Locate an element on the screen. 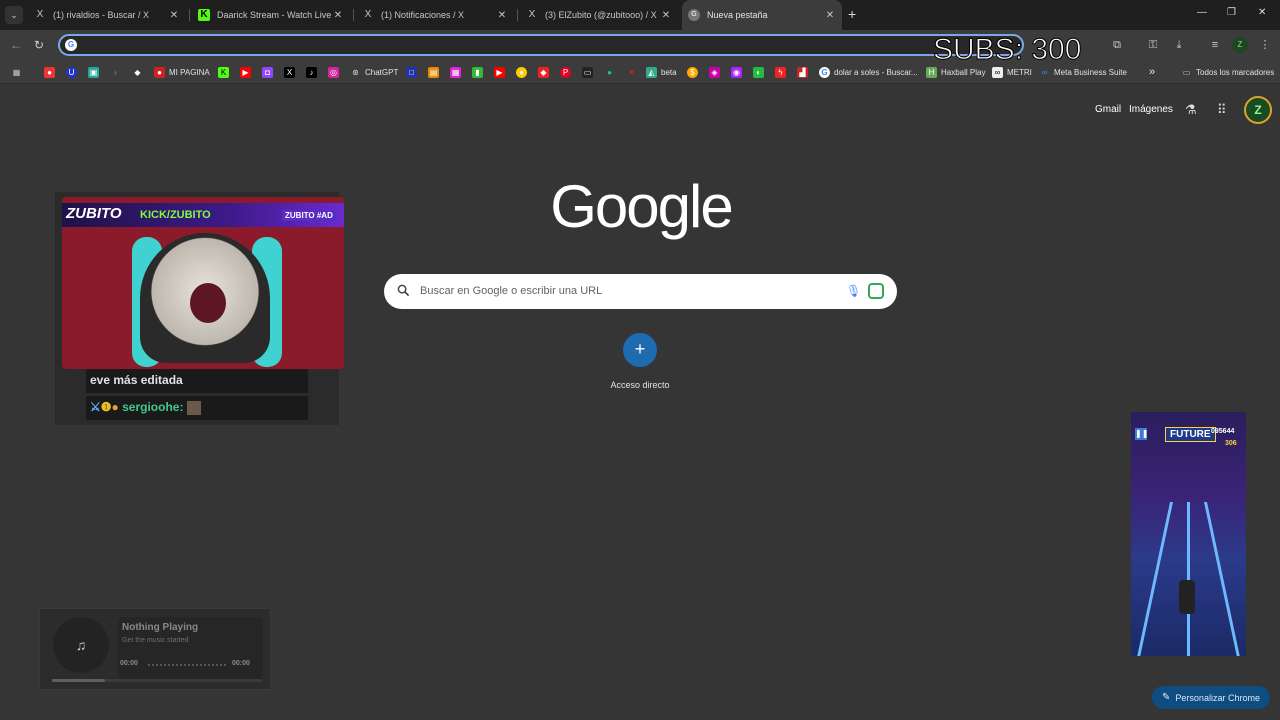  reading-list-icon: ≡ is located at coordinates (1215, 45).